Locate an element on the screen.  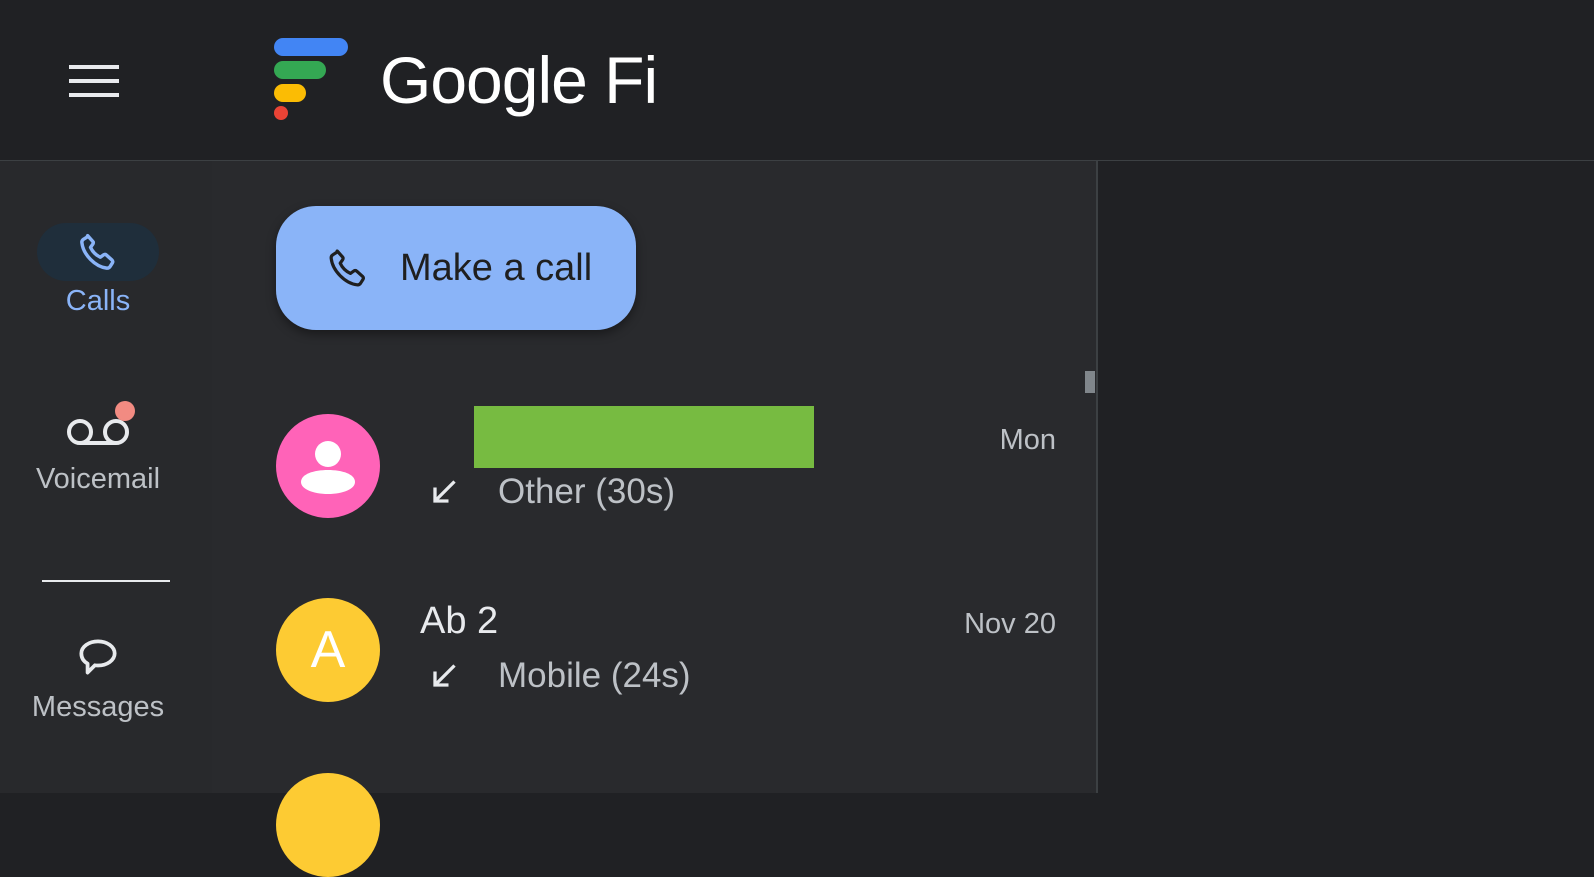
google-fi-logo is located at coordinates (312, 78).